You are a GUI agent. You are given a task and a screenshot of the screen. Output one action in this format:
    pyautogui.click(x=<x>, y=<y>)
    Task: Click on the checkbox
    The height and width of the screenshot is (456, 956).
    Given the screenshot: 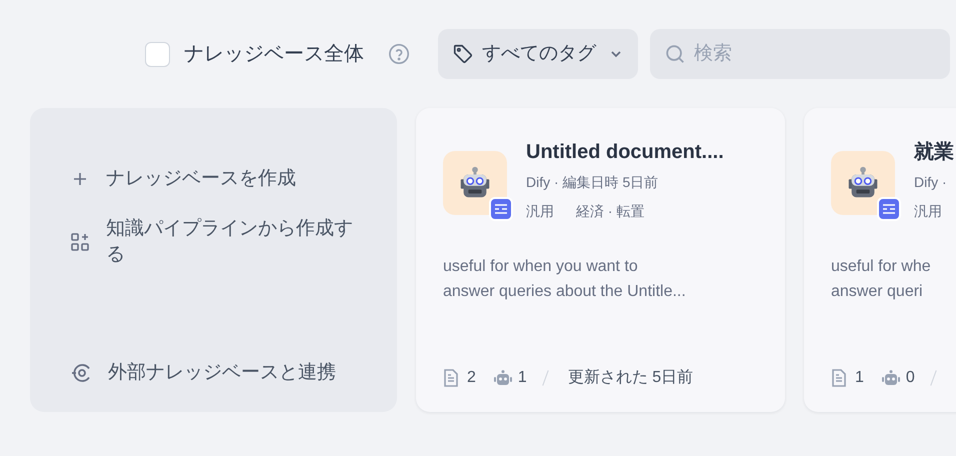 What is the action you would take?
    pyautogui.click(x=157, y=54)
    